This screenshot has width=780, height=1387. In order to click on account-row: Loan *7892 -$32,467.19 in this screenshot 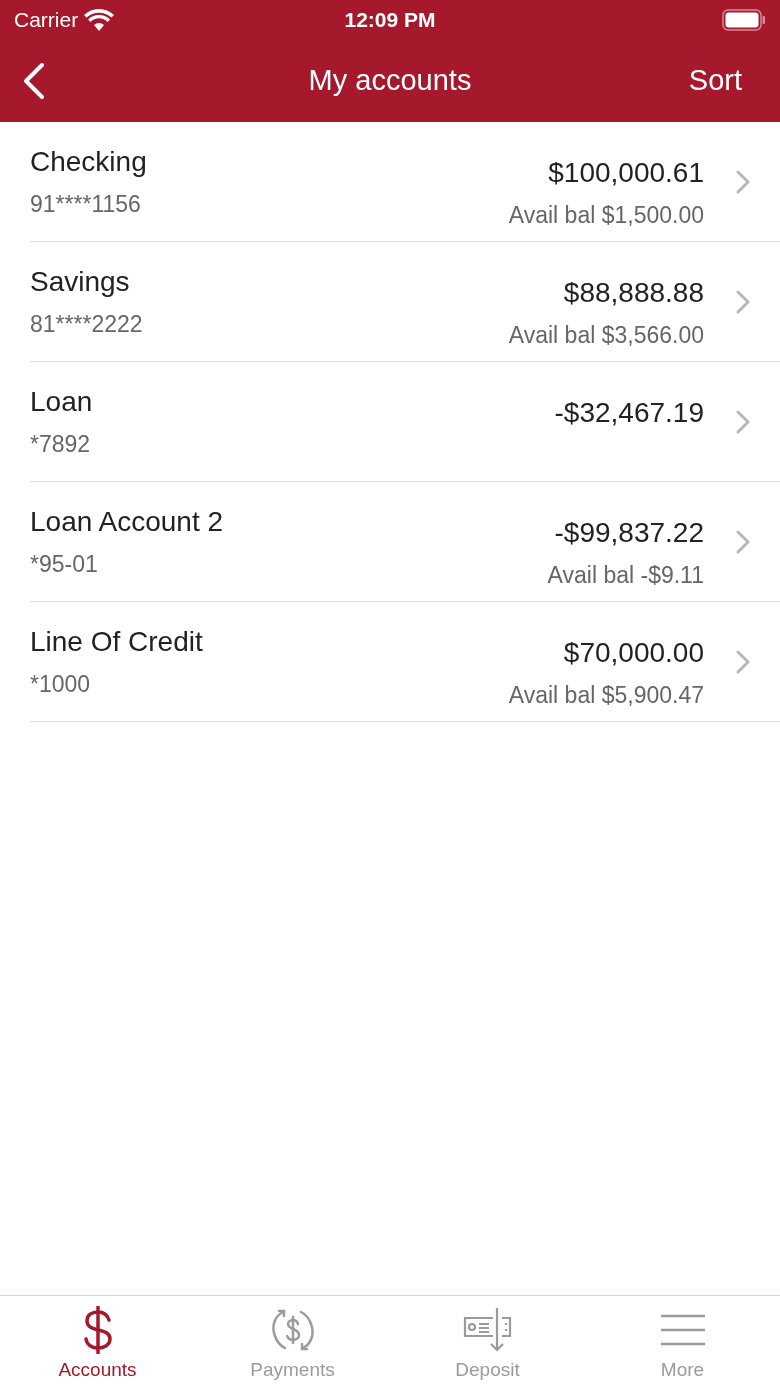, I will do `click(405, 422)`.